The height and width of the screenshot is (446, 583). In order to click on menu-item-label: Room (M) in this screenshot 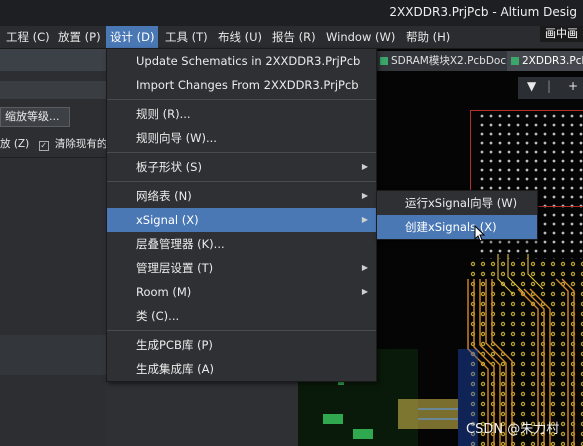, I will do `click(164, 292)`.